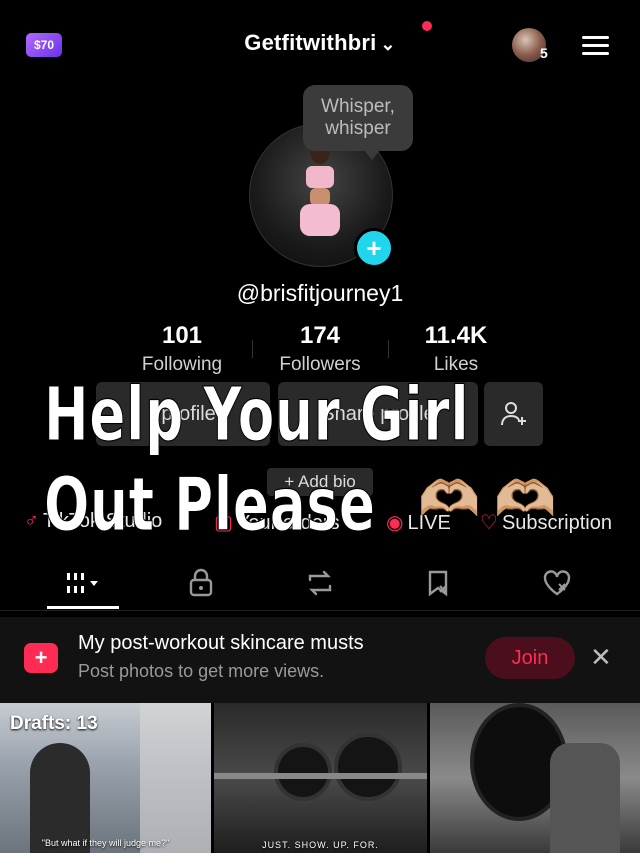 The width and height of the screenshot is (640, 853). Describe the element at coordinates (257, 415) in the screenshot. I see `overlay-line-1: Help Your Girl` at that location.